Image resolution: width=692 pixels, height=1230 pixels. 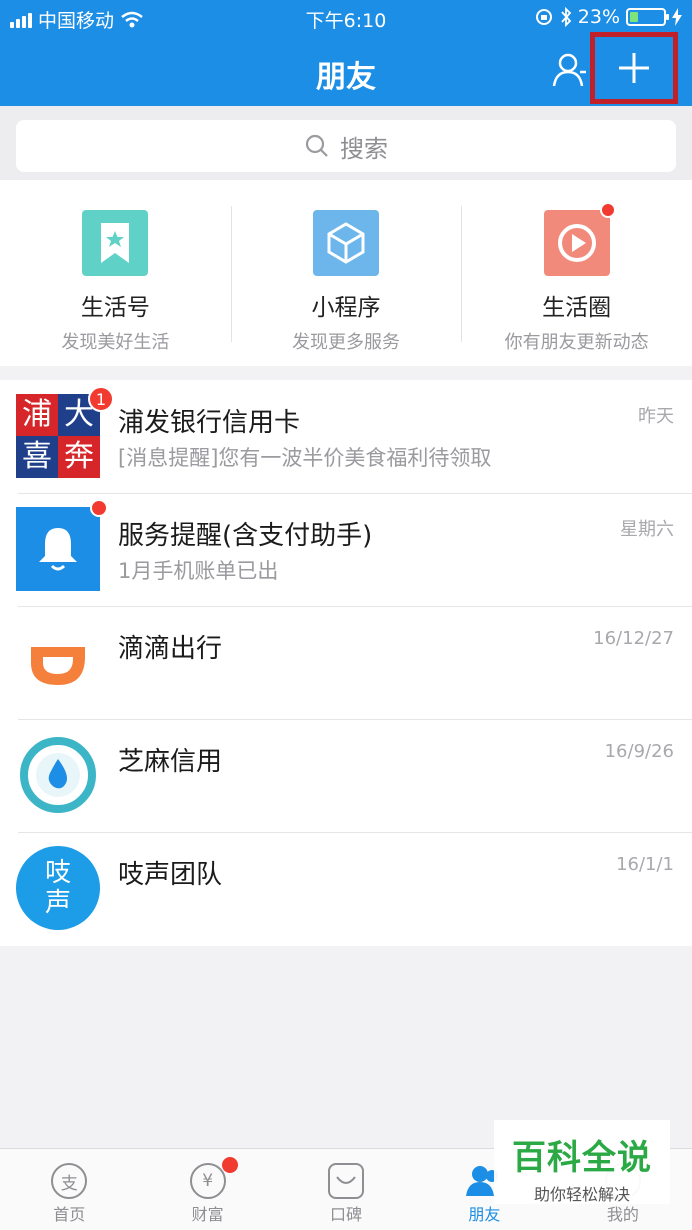 What do you see at coordinates (115, 243) in the screenshot?
I see `bookmark-star-icon` at bounding box center [115, 243].